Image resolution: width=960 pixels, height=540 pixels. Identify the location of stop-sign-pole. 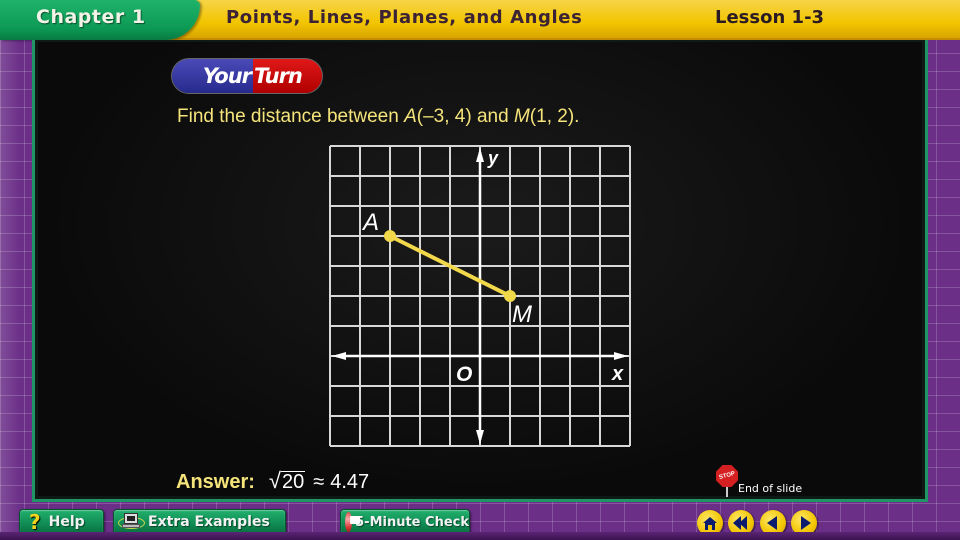
(727, 492).